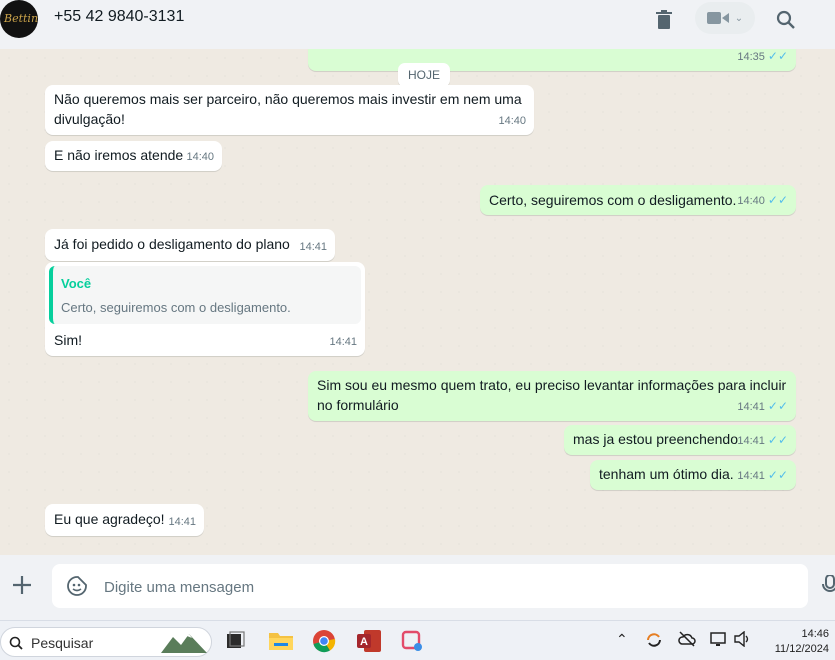 The width and height of the screenshot is (835, 660). What do you see at coordinates (655, 439) in the screenshot?
I see `message-text: mas ja estou preenchendo` at bounding box center [655, 439].